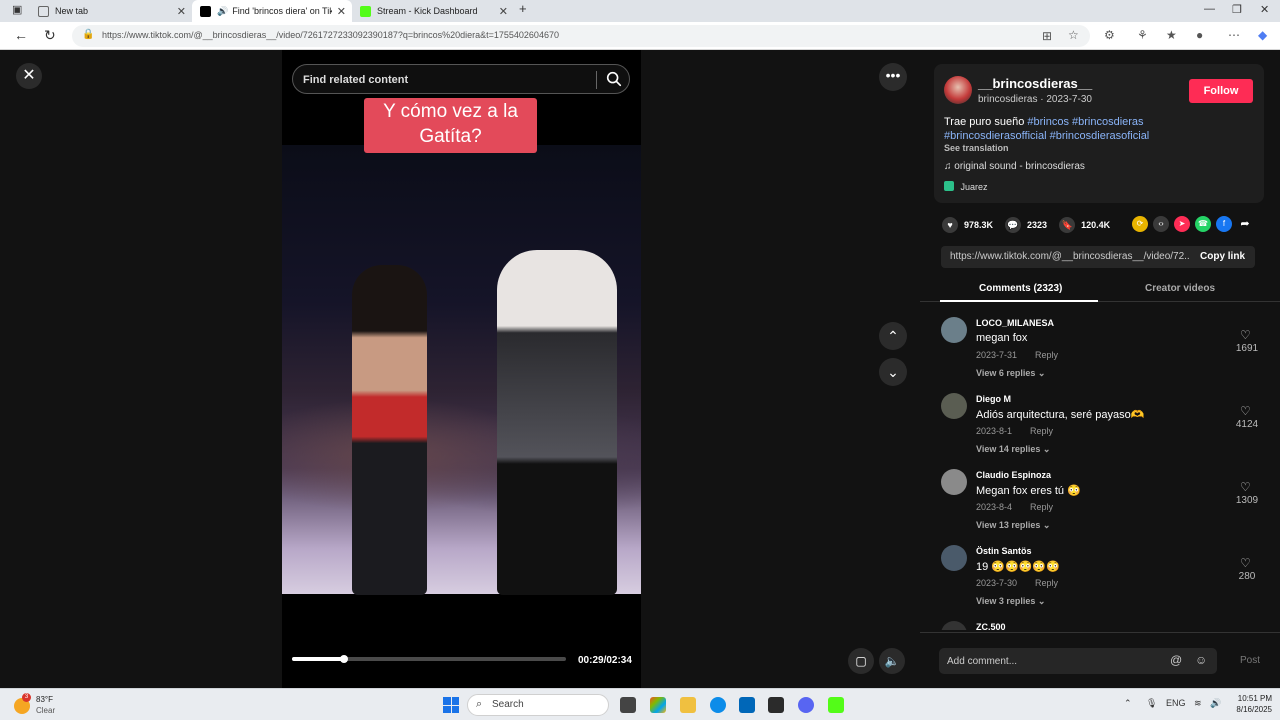  I want to click on mention-icon: @, so click(1176, 660).